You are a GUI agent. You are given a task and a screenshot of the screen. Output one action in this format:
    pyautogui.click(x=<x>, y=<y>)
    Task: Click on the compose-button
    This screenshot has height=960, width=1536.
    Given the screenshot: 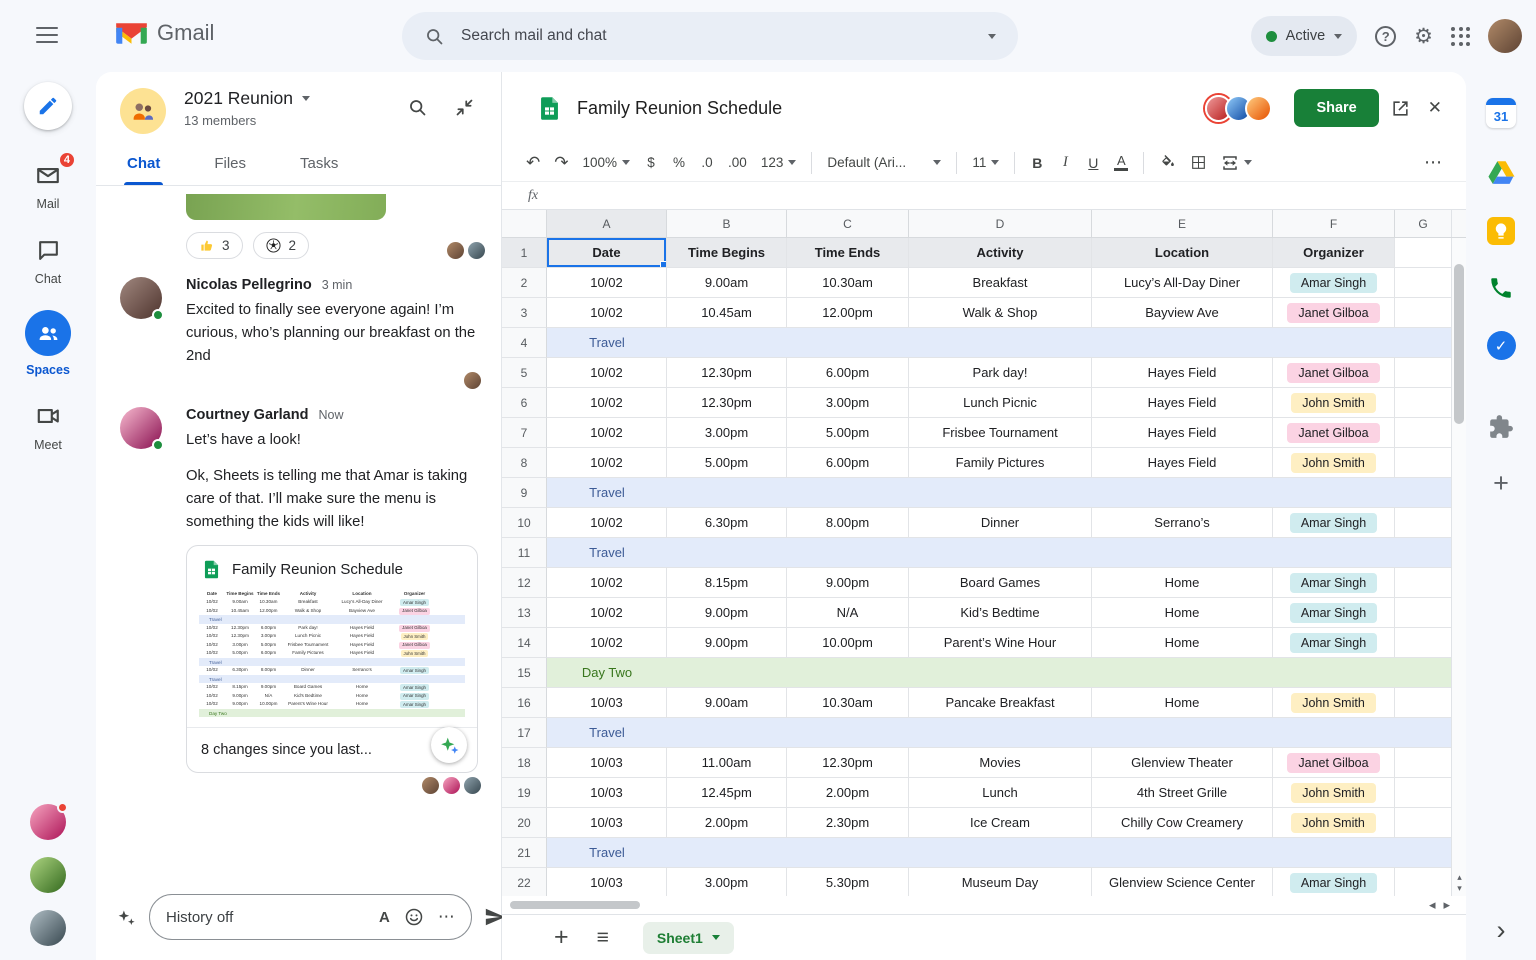 What is the action you would take?
    pyautogui.click(x=48, y=106)
    